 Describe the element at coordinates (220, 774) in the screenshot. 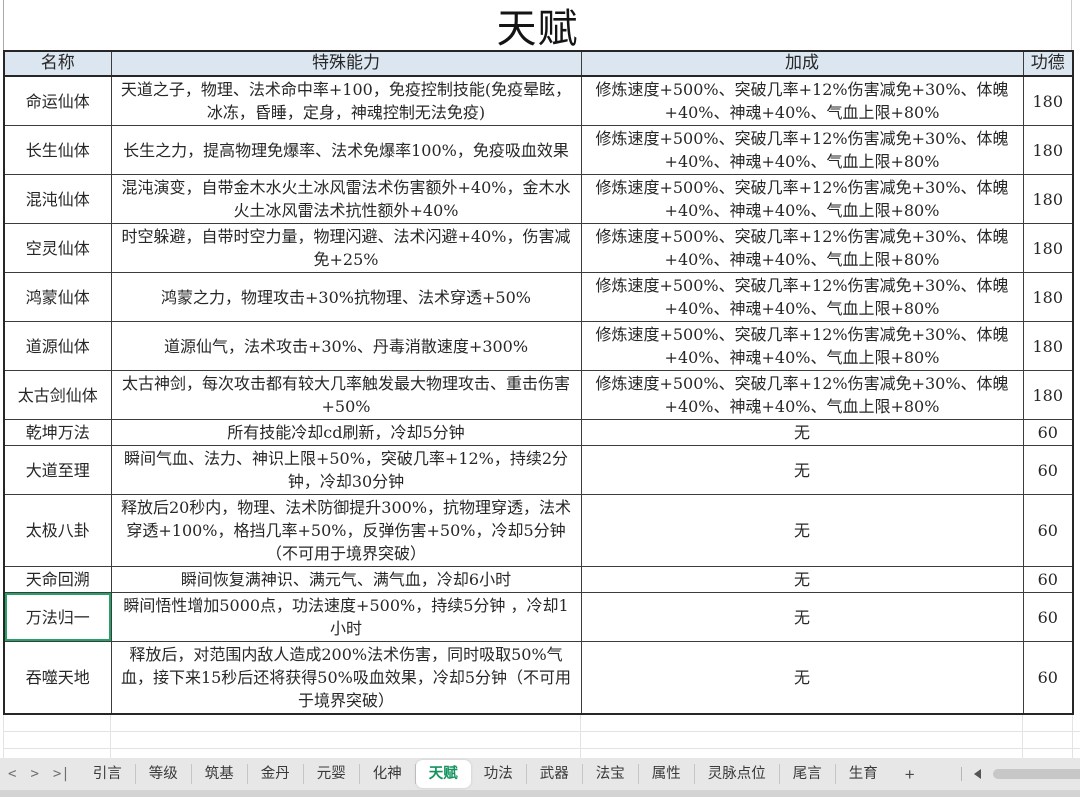

I see `tab-筑基: 筑基` at that location.